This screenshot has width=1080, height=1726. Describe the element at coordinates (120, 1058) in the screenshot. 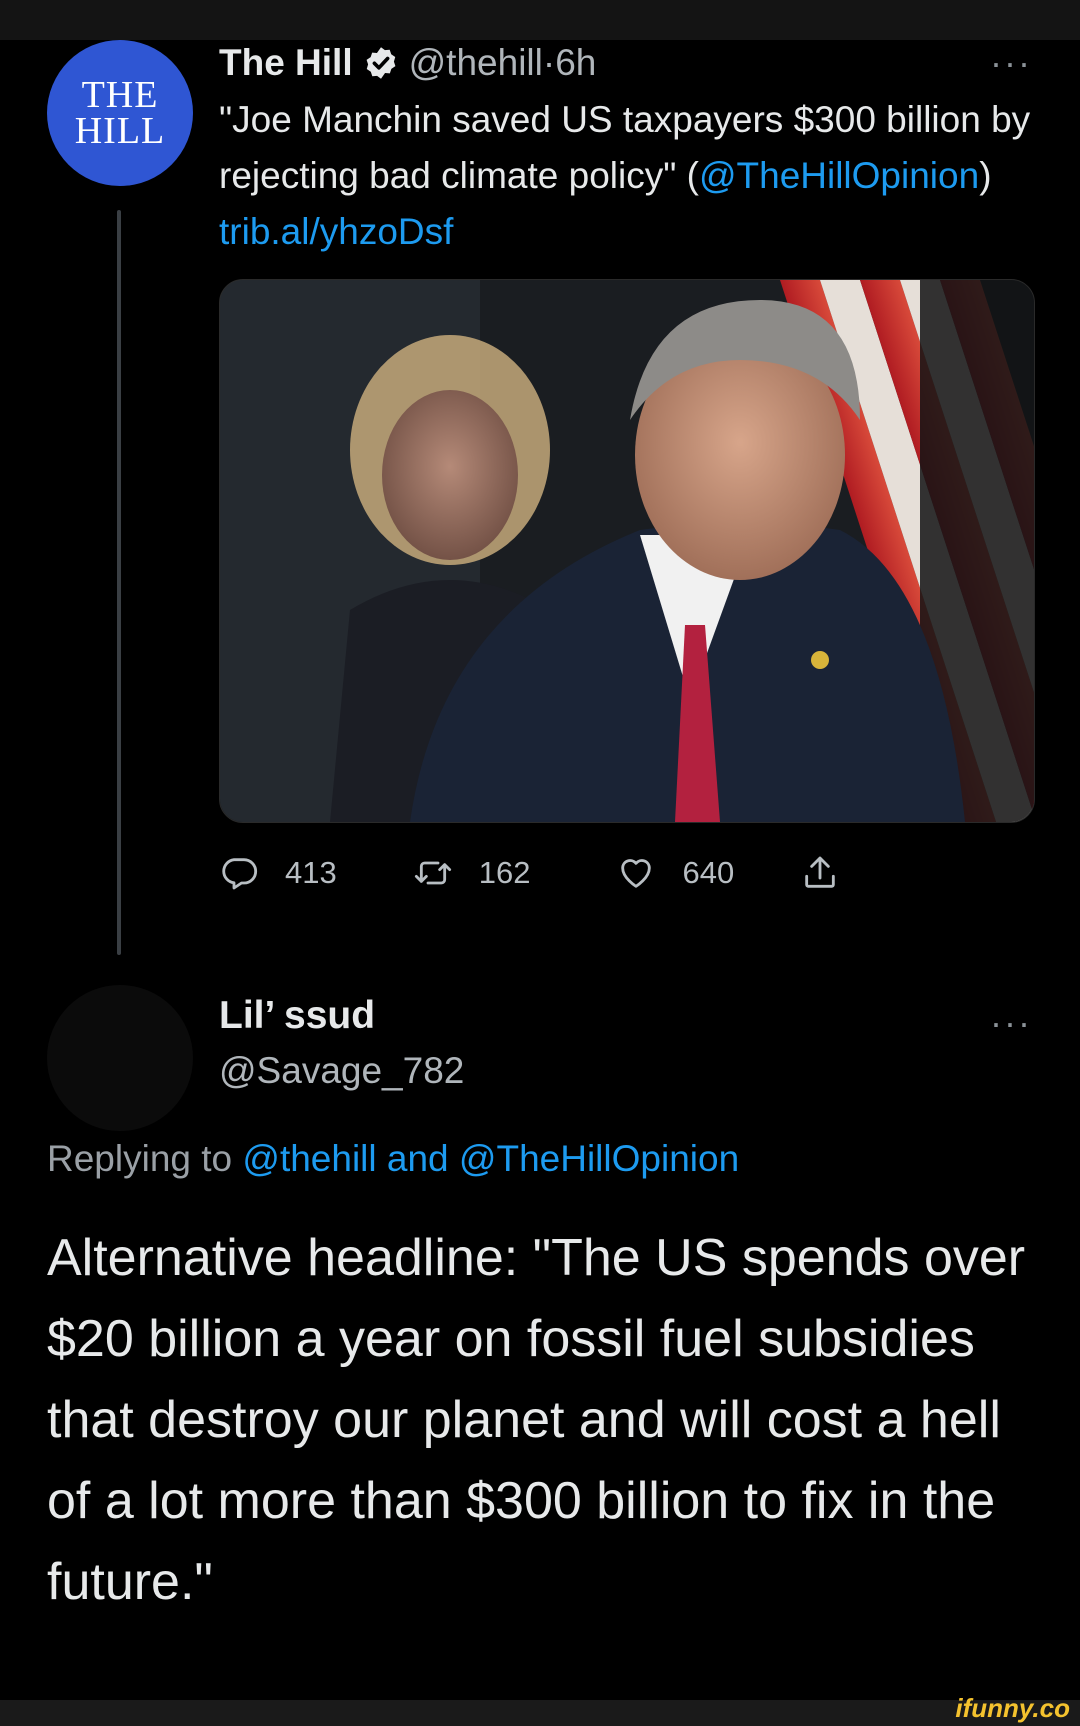

I see `user-avatar` at that location.